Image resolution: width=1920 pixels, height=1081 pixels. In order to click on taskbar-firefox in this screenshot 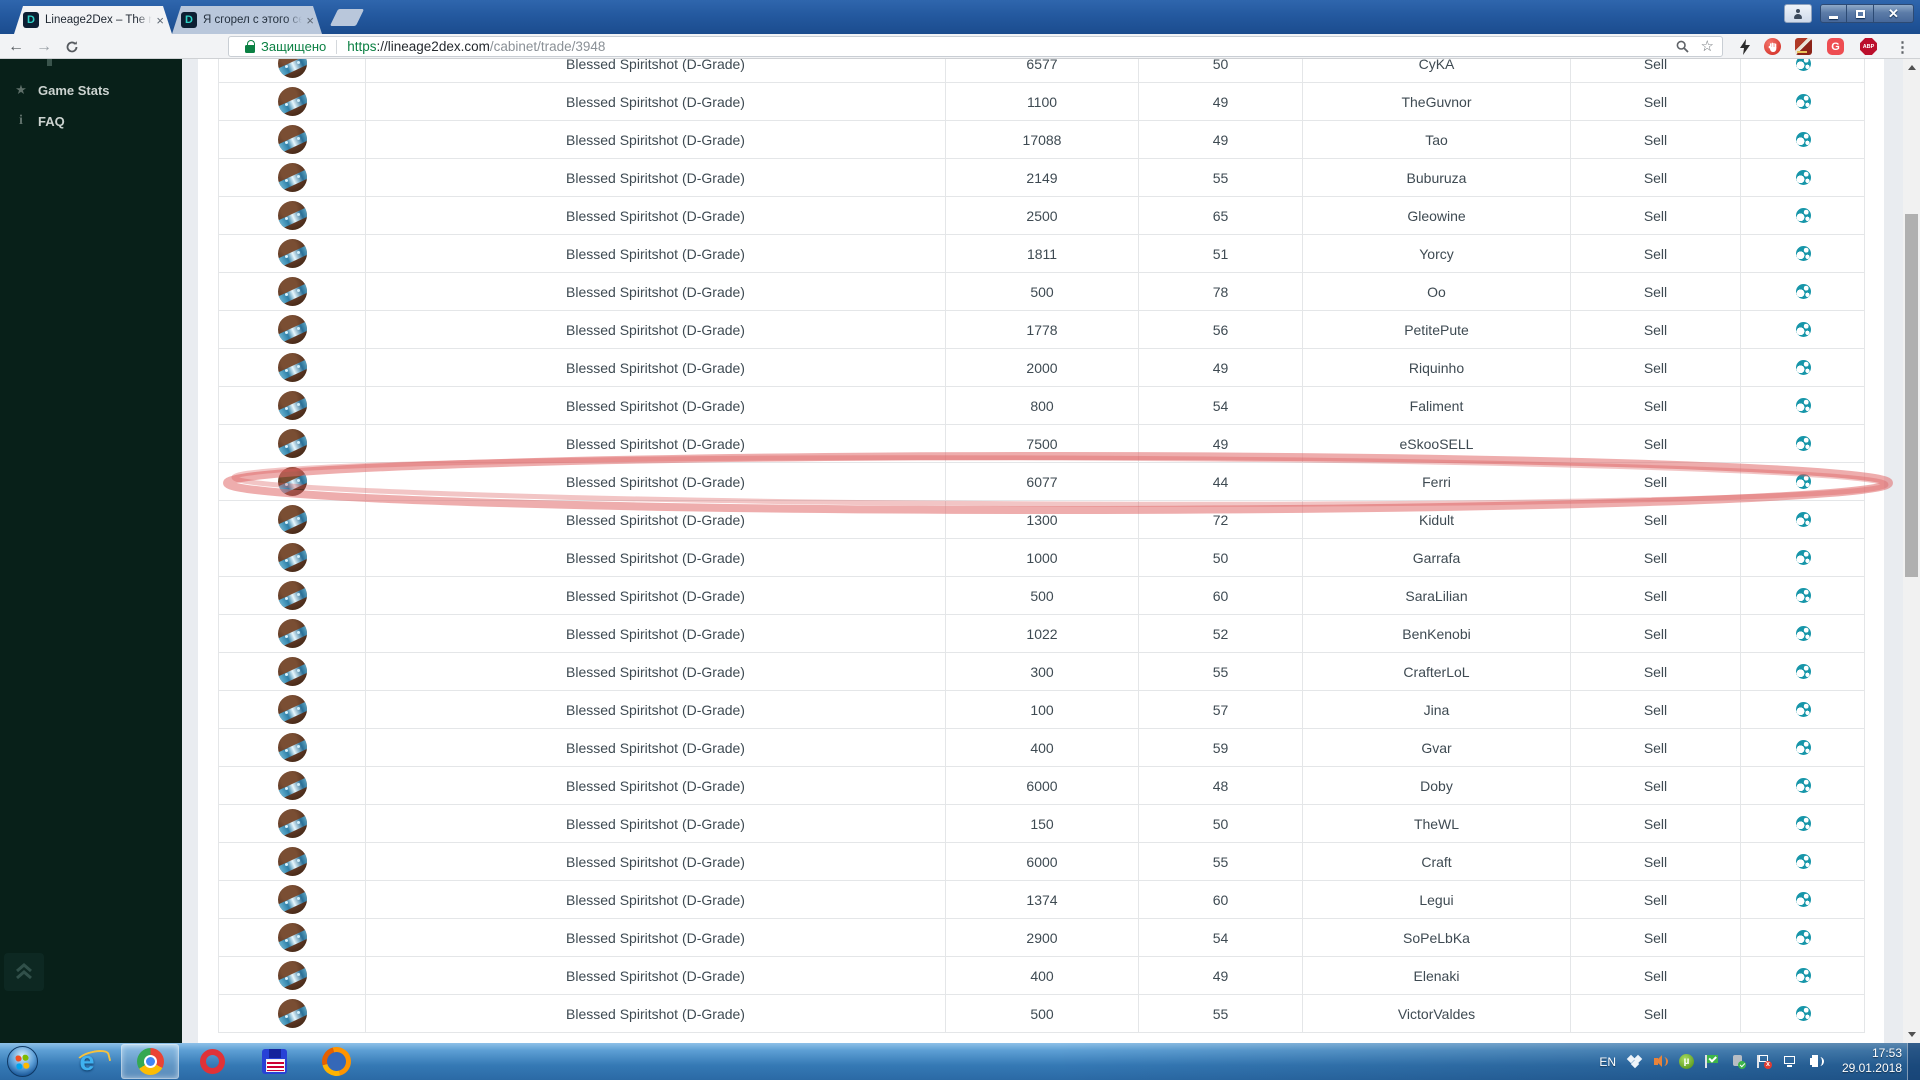, I will do `click(336, 1061)`.